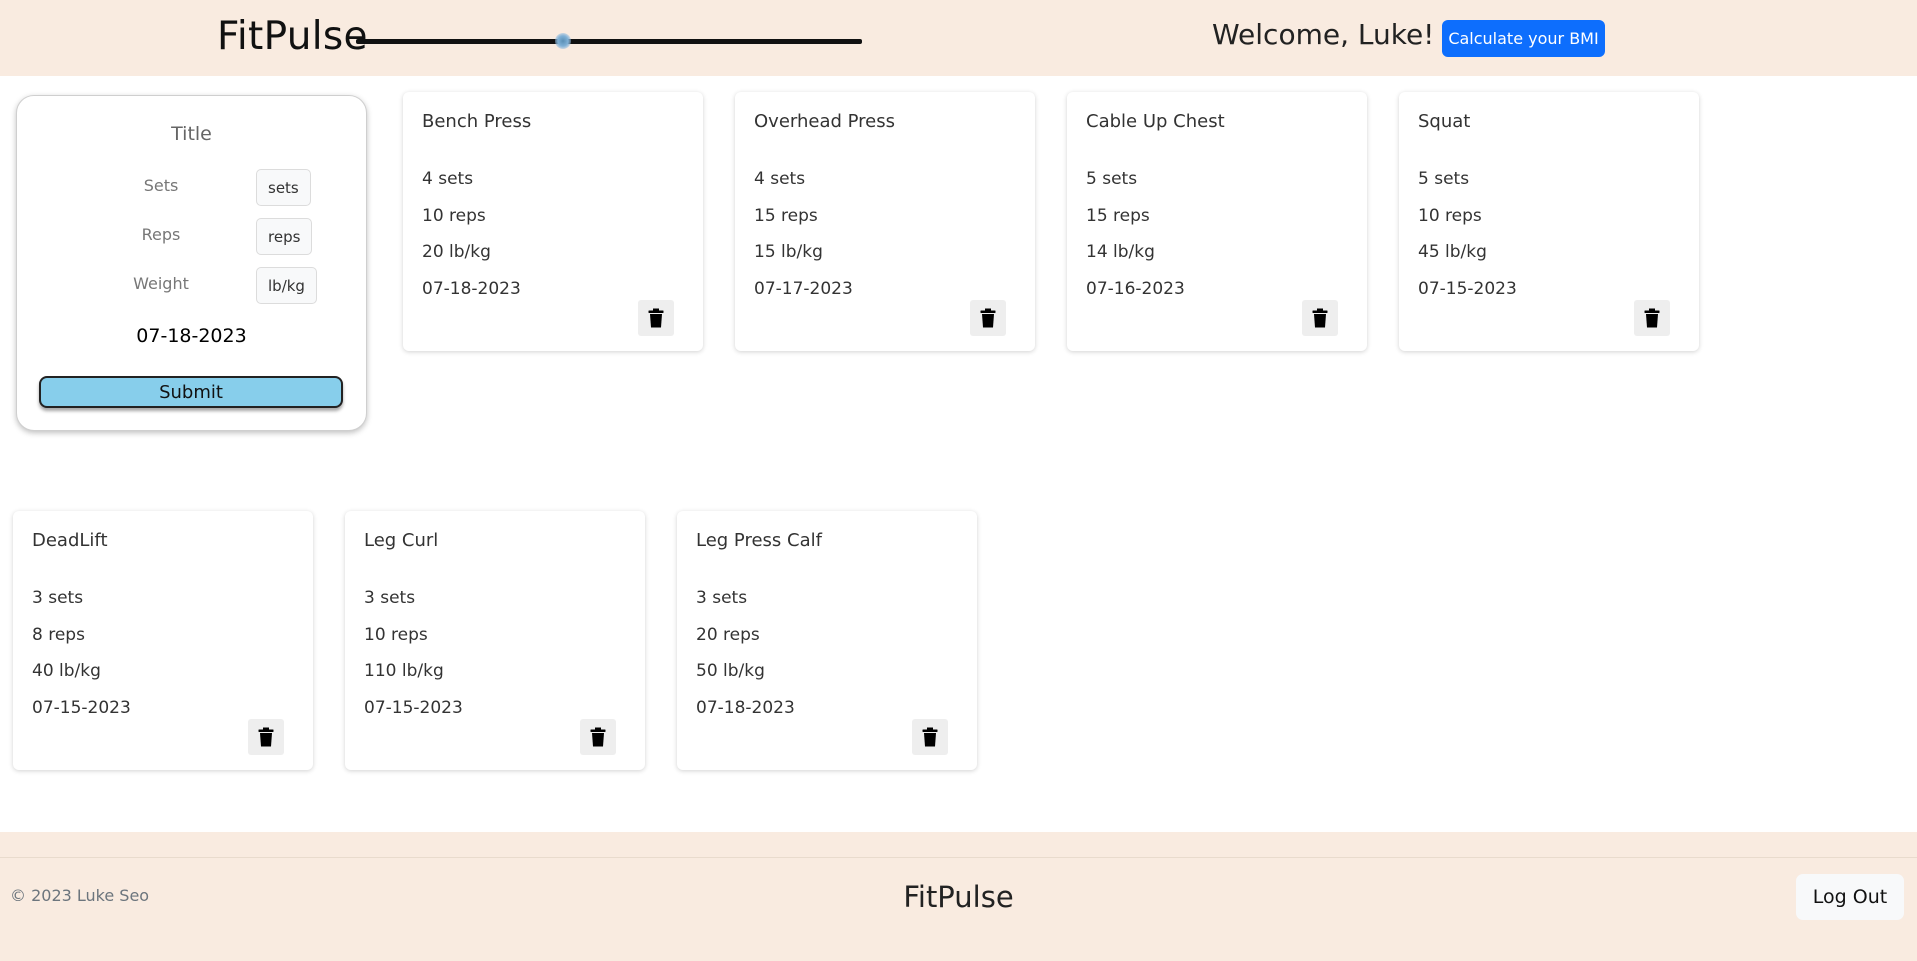  What do you see at coordinates (495, 640) in the screenshot?
I see `workout-card: Leg Curl 3 sets 10 reps 110 lb/kg 07-15-2023` at bounding box center [495, 640].